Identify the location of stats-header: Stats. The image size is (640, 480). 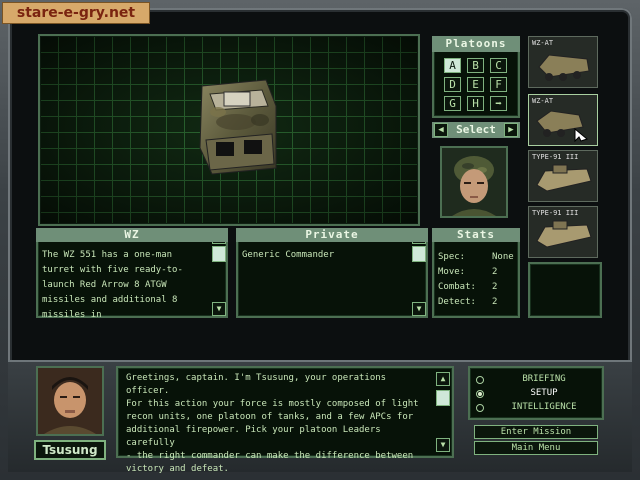
(476, 235).